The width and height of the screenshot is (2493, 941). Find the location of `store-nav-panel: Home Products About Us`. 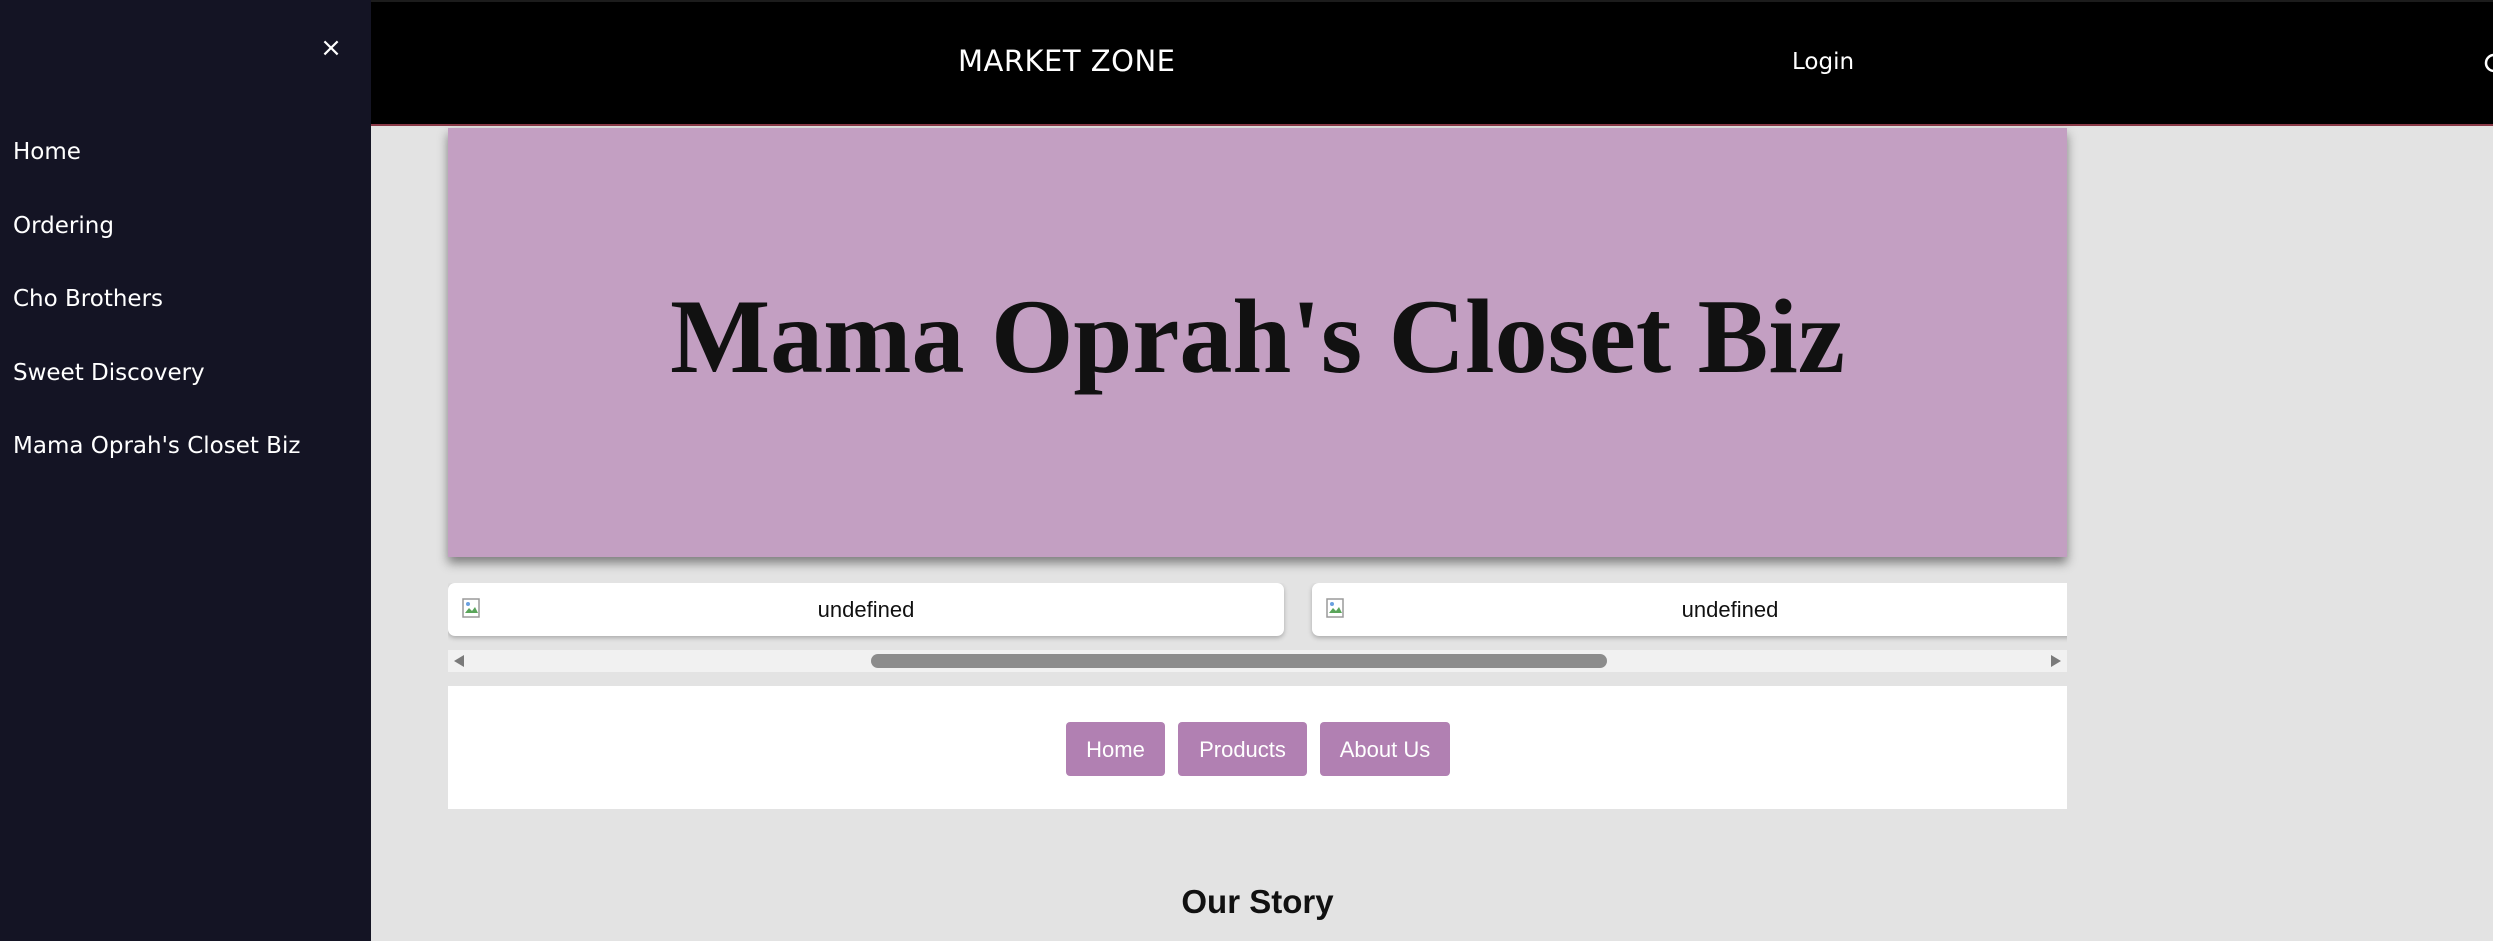

store-nav-panel: Home Products About Us is located at coordinates (1257, 747).